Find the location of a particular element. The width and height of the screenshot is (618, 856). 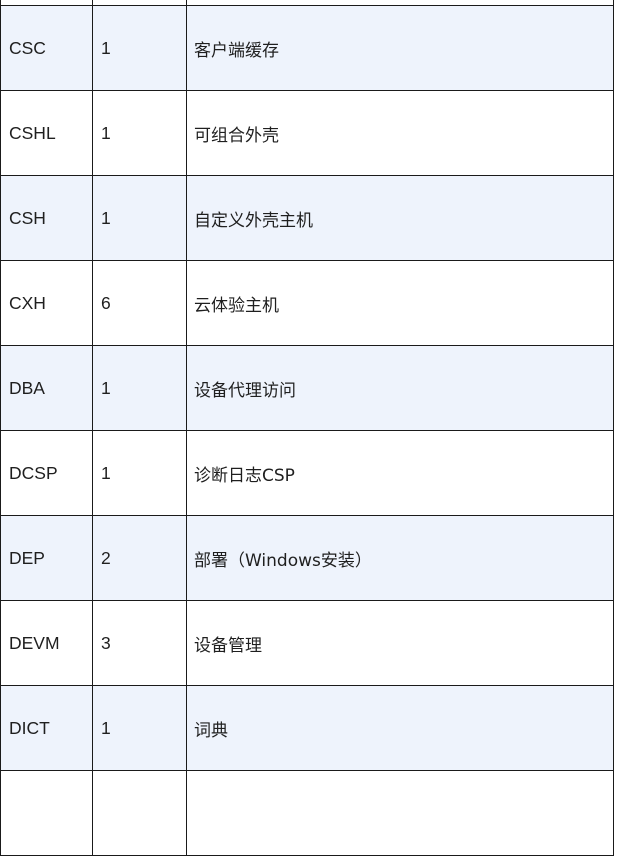

table-row: CSC 1 客户端缓存 is located at coordinates (307, 48).